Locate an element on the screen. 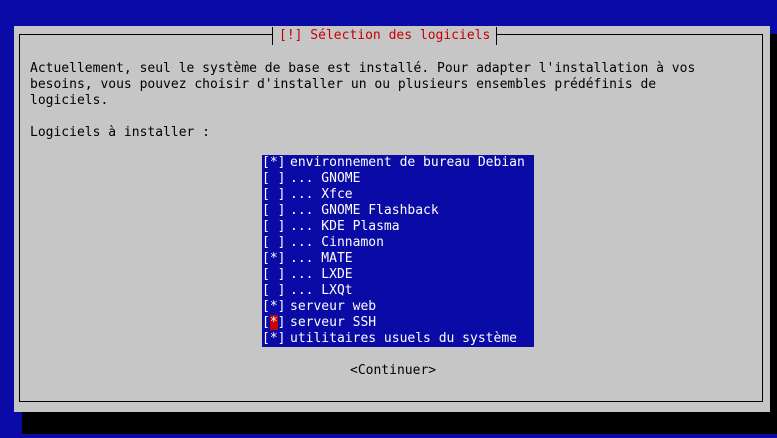 This screenshot has height=438, width=777. software-option-label: ... GNOME is located at coordinates (325, 178).